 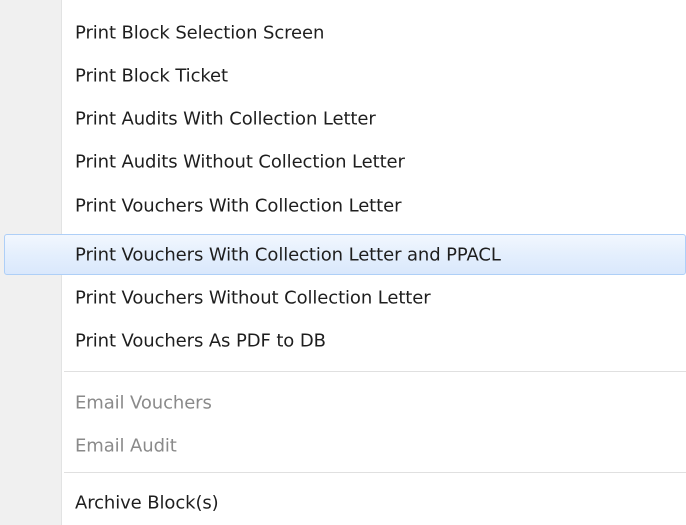 What do you see at coordinates (240, 162) in the screenshot?
I see `menu-item-label: Print Audits Without Collection Letter` at bounding box center [240, 162].